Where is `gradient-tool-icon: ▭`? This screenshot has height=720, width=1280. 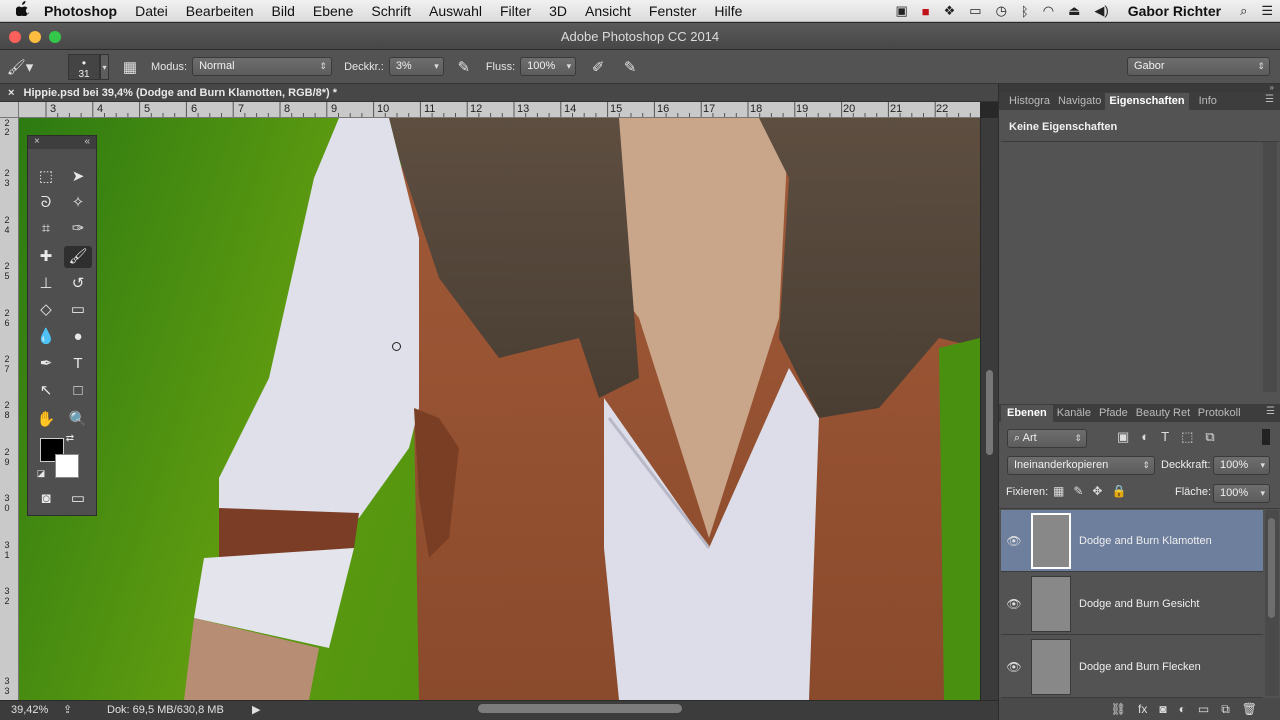
gradient-tool-icon: ▭ is located at coordinates (78, 310).